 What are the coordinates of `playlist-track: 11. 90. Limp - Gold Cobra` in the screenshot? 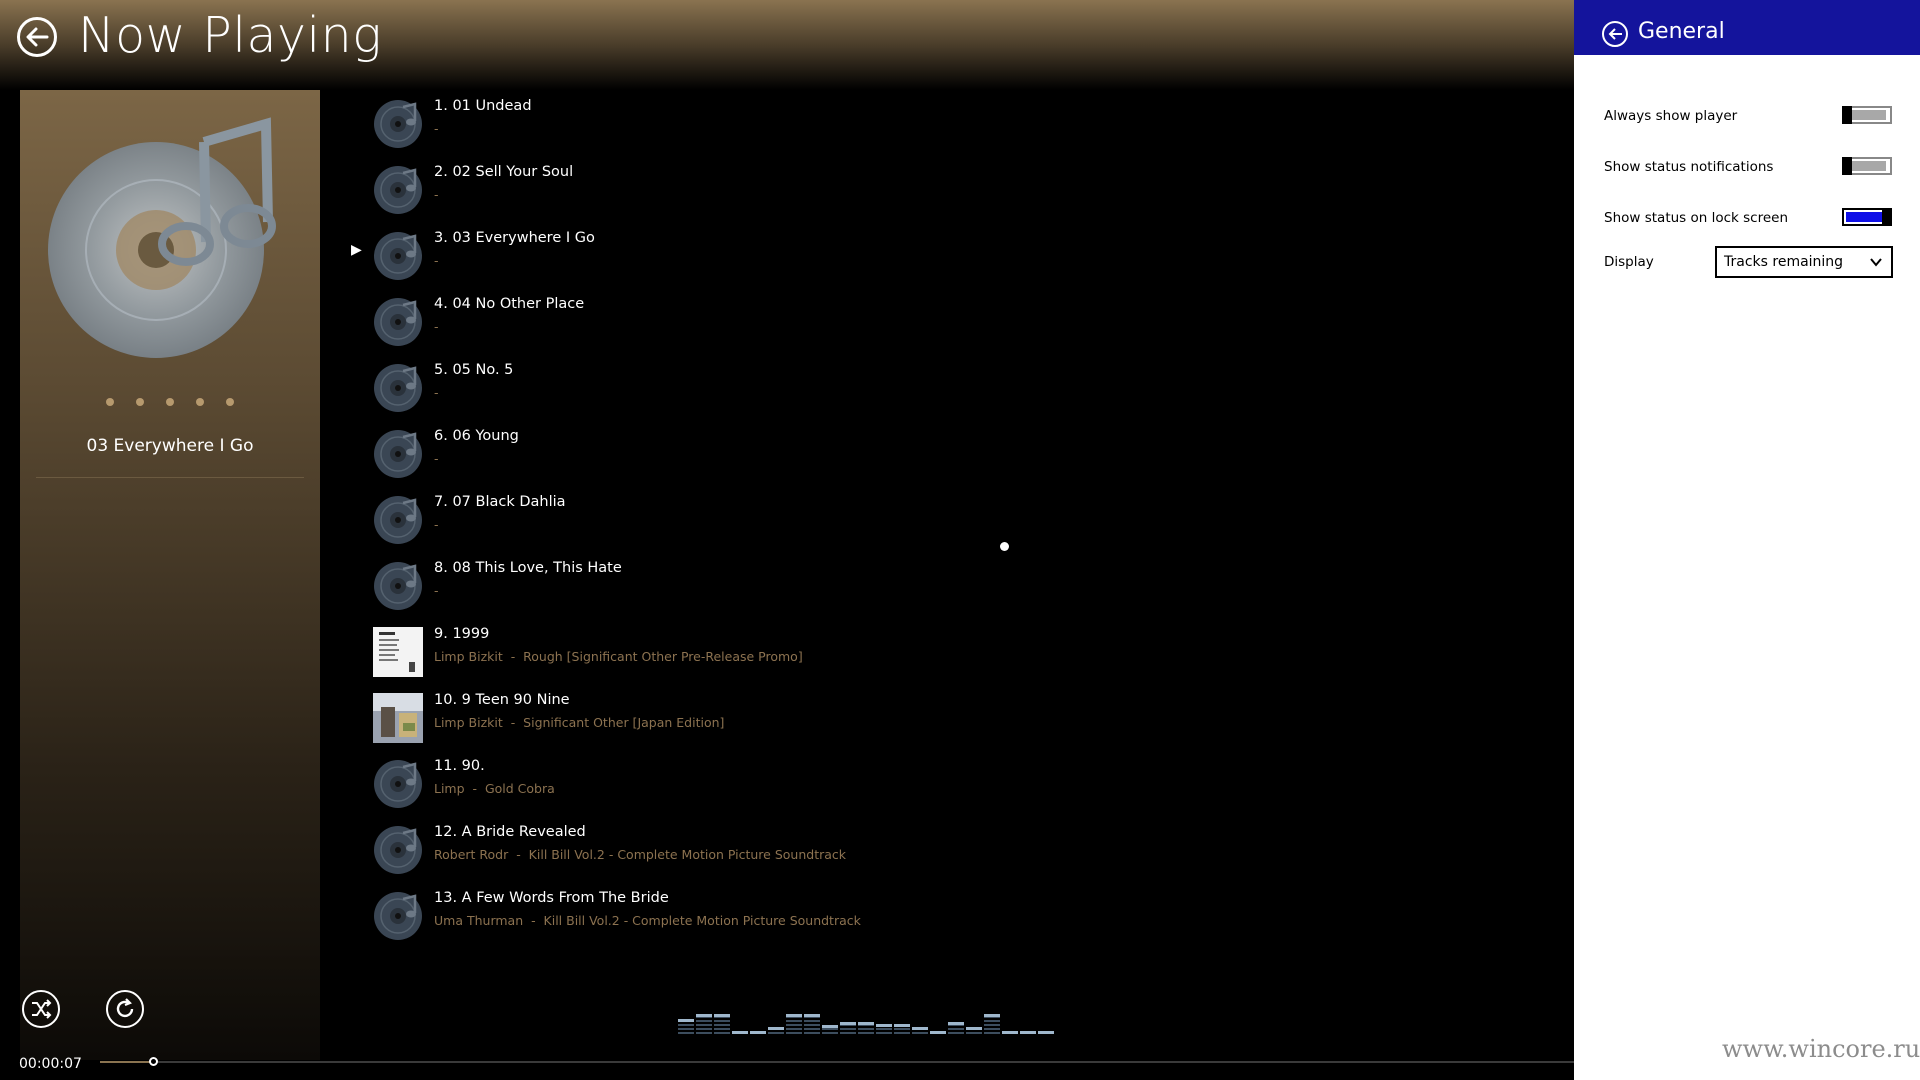 It's located at (795, 787).